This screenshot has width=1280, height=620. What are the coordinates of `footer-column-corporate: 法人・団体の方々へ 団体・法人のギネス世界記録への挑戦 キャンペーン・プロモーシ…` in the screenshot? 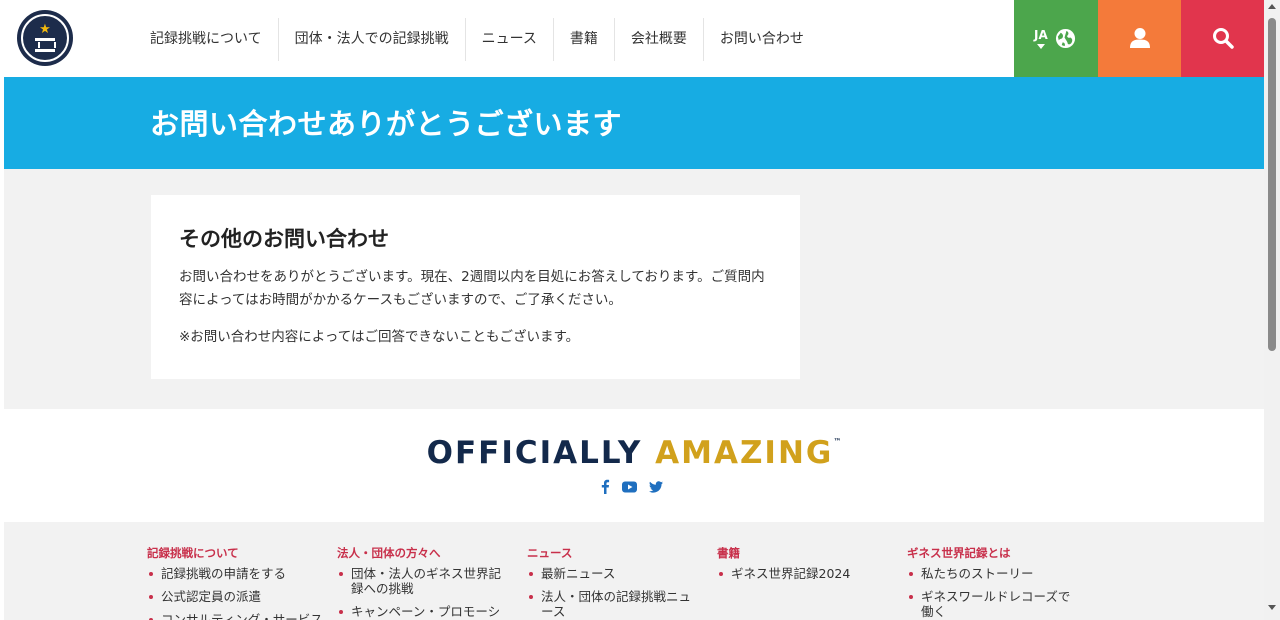 It's located at (424, 582).